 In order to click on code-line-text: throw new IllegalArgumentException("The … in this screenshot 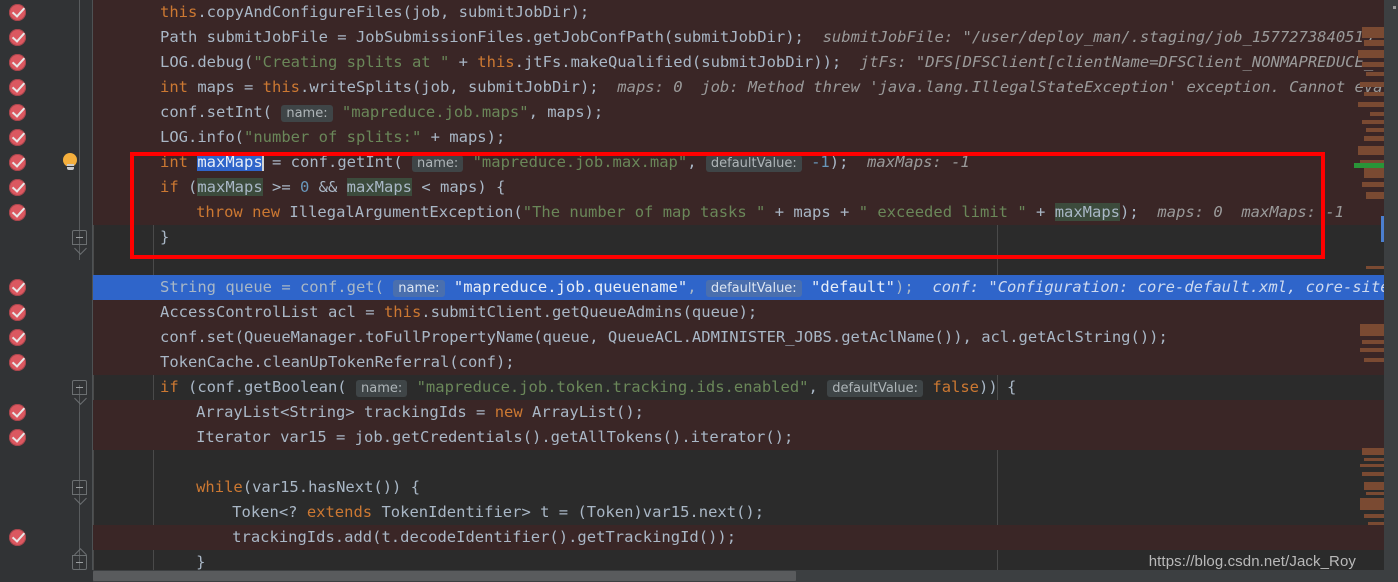, I will do `click(770, 212)`.